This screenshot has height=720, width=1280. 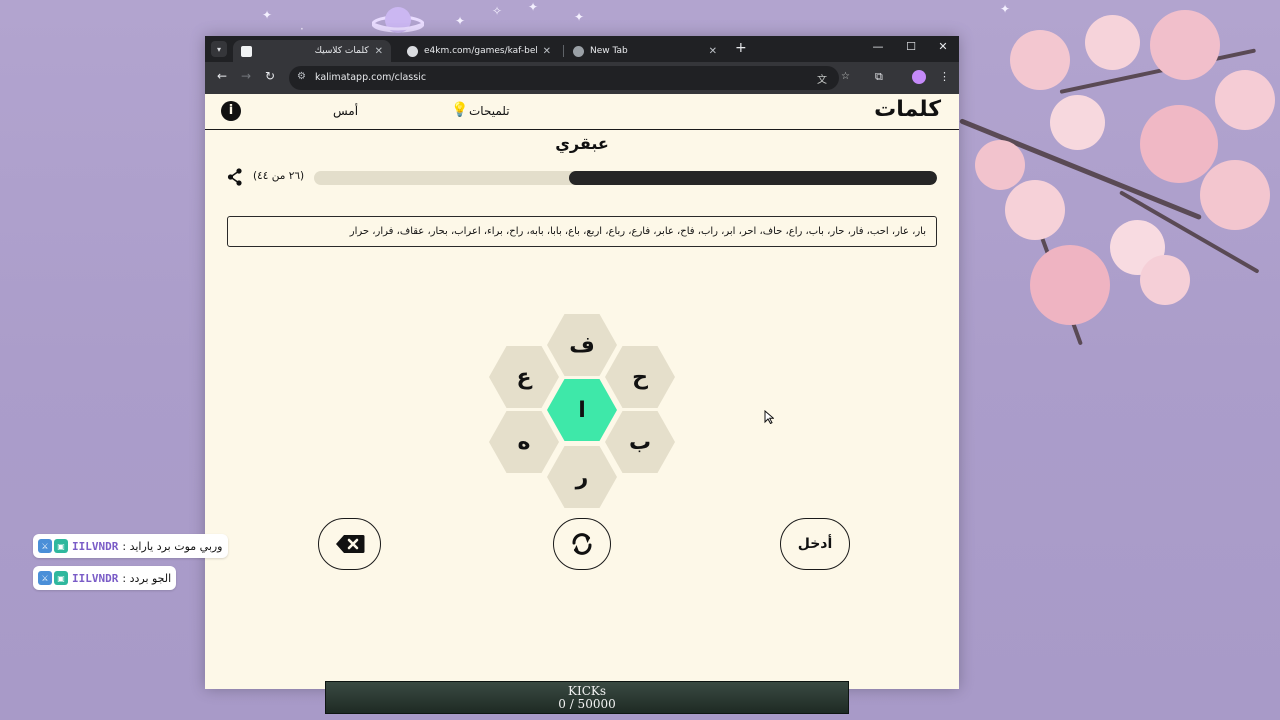 I want to click on letter-tile-center: ا, so click(x=582, y=410).